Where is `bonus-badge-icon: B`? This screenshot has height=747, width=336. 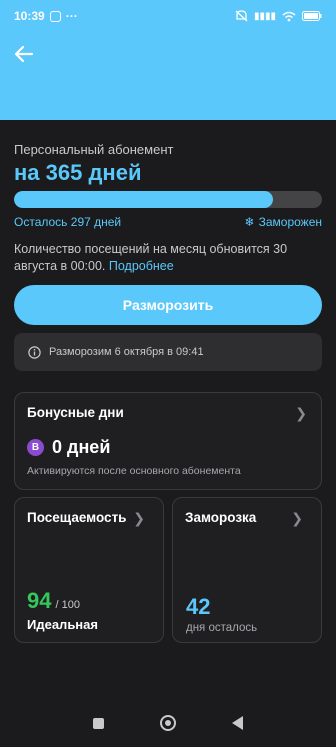 bonus-badge-icon: B is located at coordinates (35, 447).